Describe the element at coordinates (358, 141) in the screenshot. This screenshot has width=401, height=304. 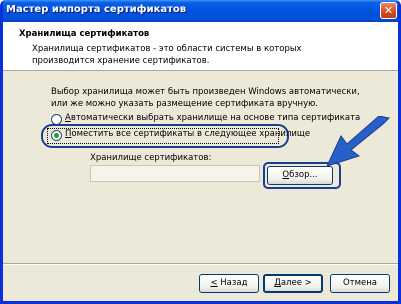
I see `arrow-icon` at that location.